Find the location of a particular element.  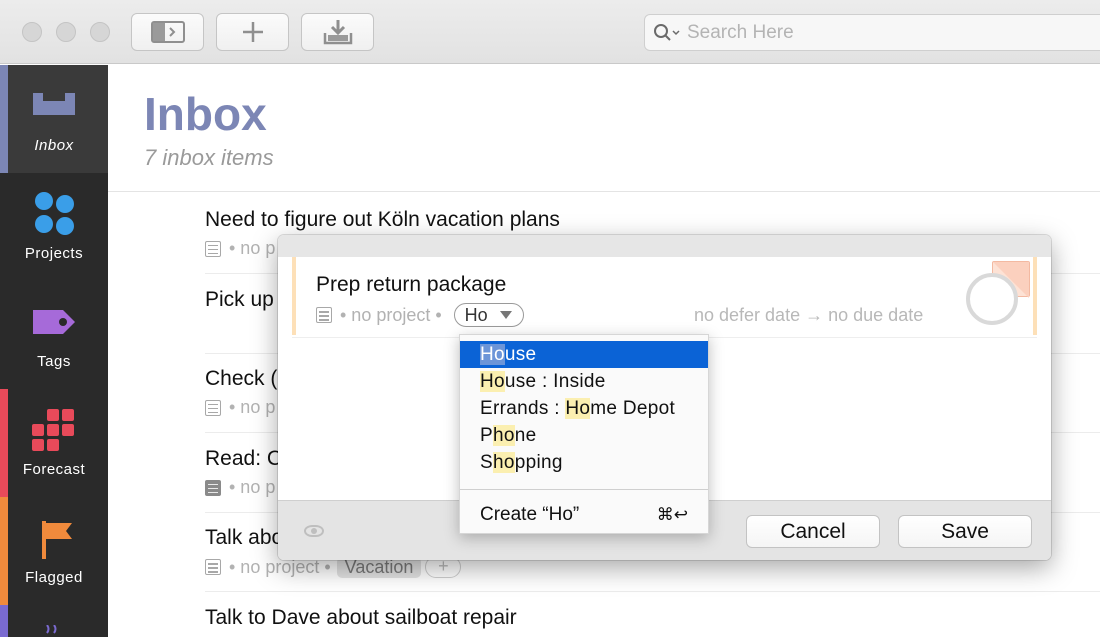

create-tag-item: Create “Ho” ⌘↩ is located at coordinates (584, 515).